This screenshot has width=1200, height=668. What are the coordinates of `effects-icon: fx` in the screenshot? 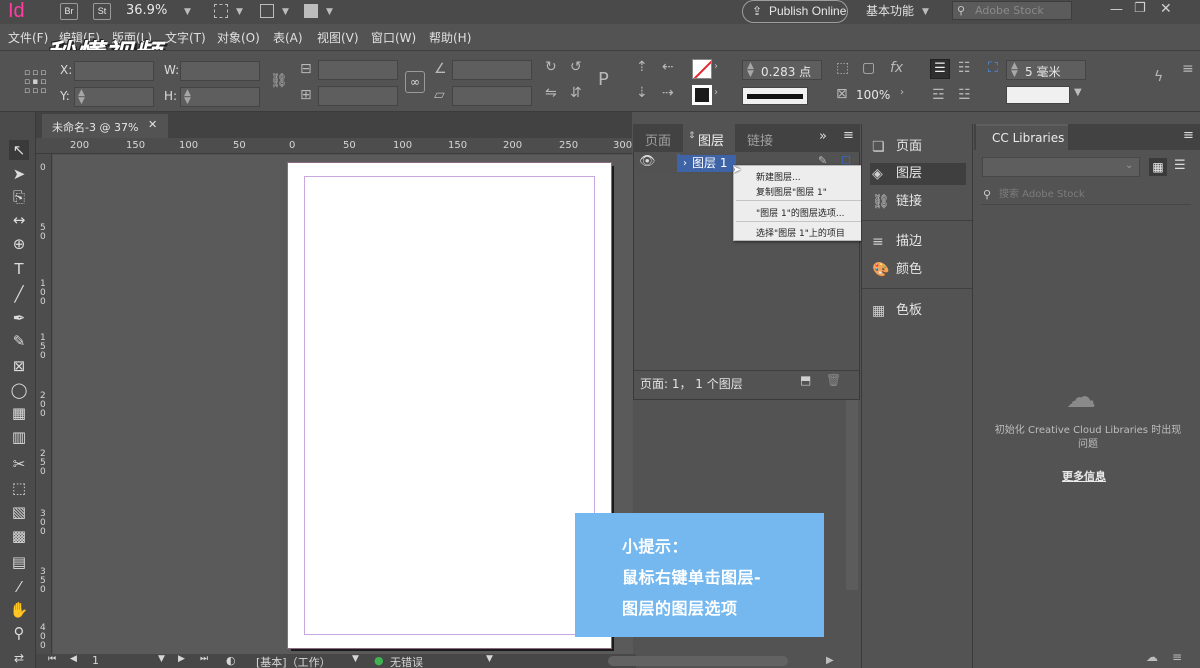 It's located at (896, 68).